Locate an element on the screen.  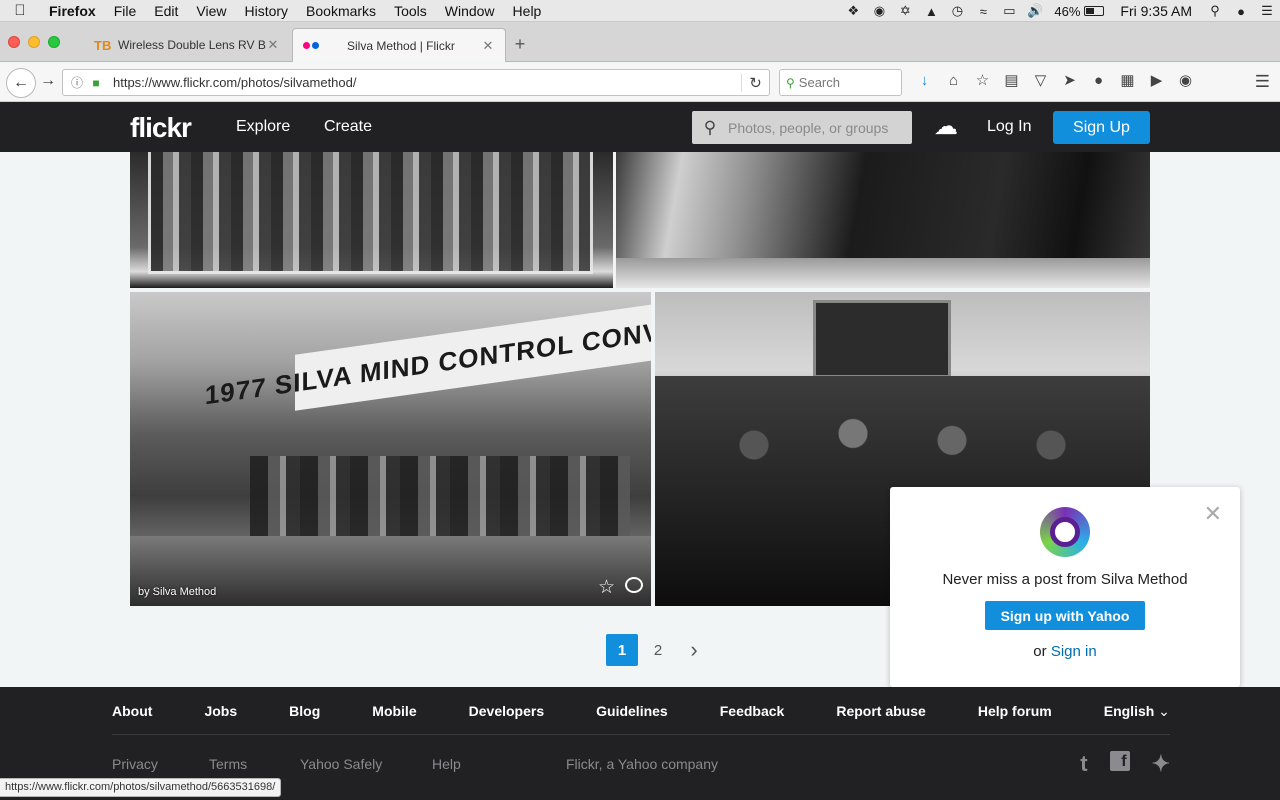
tumblr-icon: t is located at coordinates (1083, 764).